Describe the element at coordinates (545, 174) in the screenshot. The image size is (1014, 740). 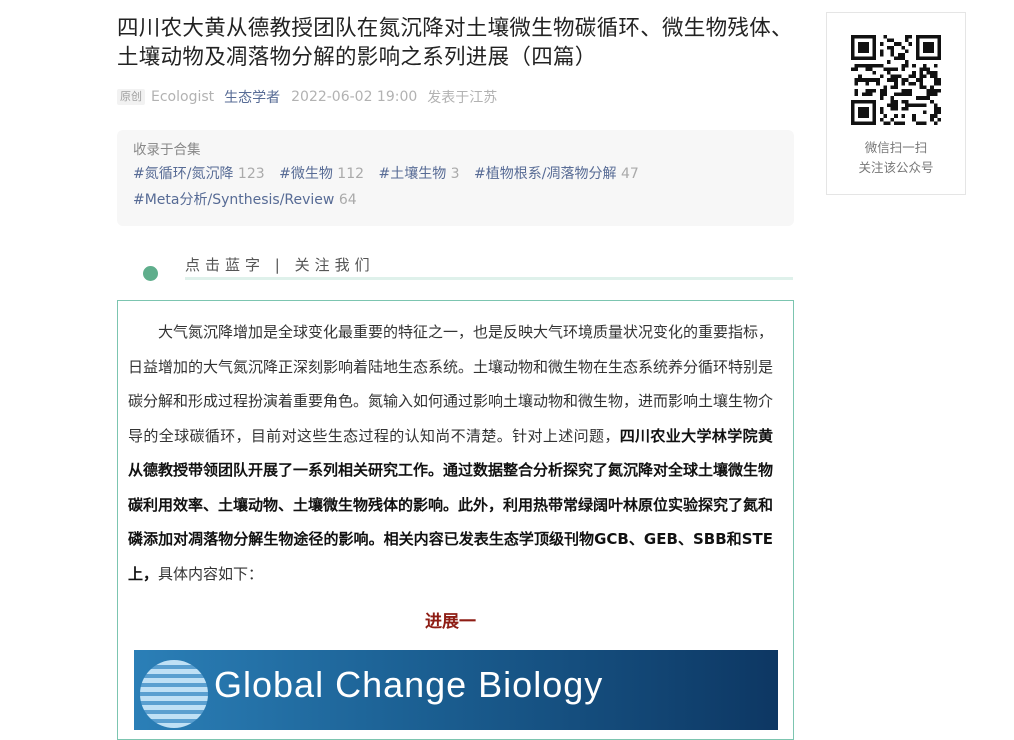
I see `tag-name: #植物根系/凋落物分解` at that location.